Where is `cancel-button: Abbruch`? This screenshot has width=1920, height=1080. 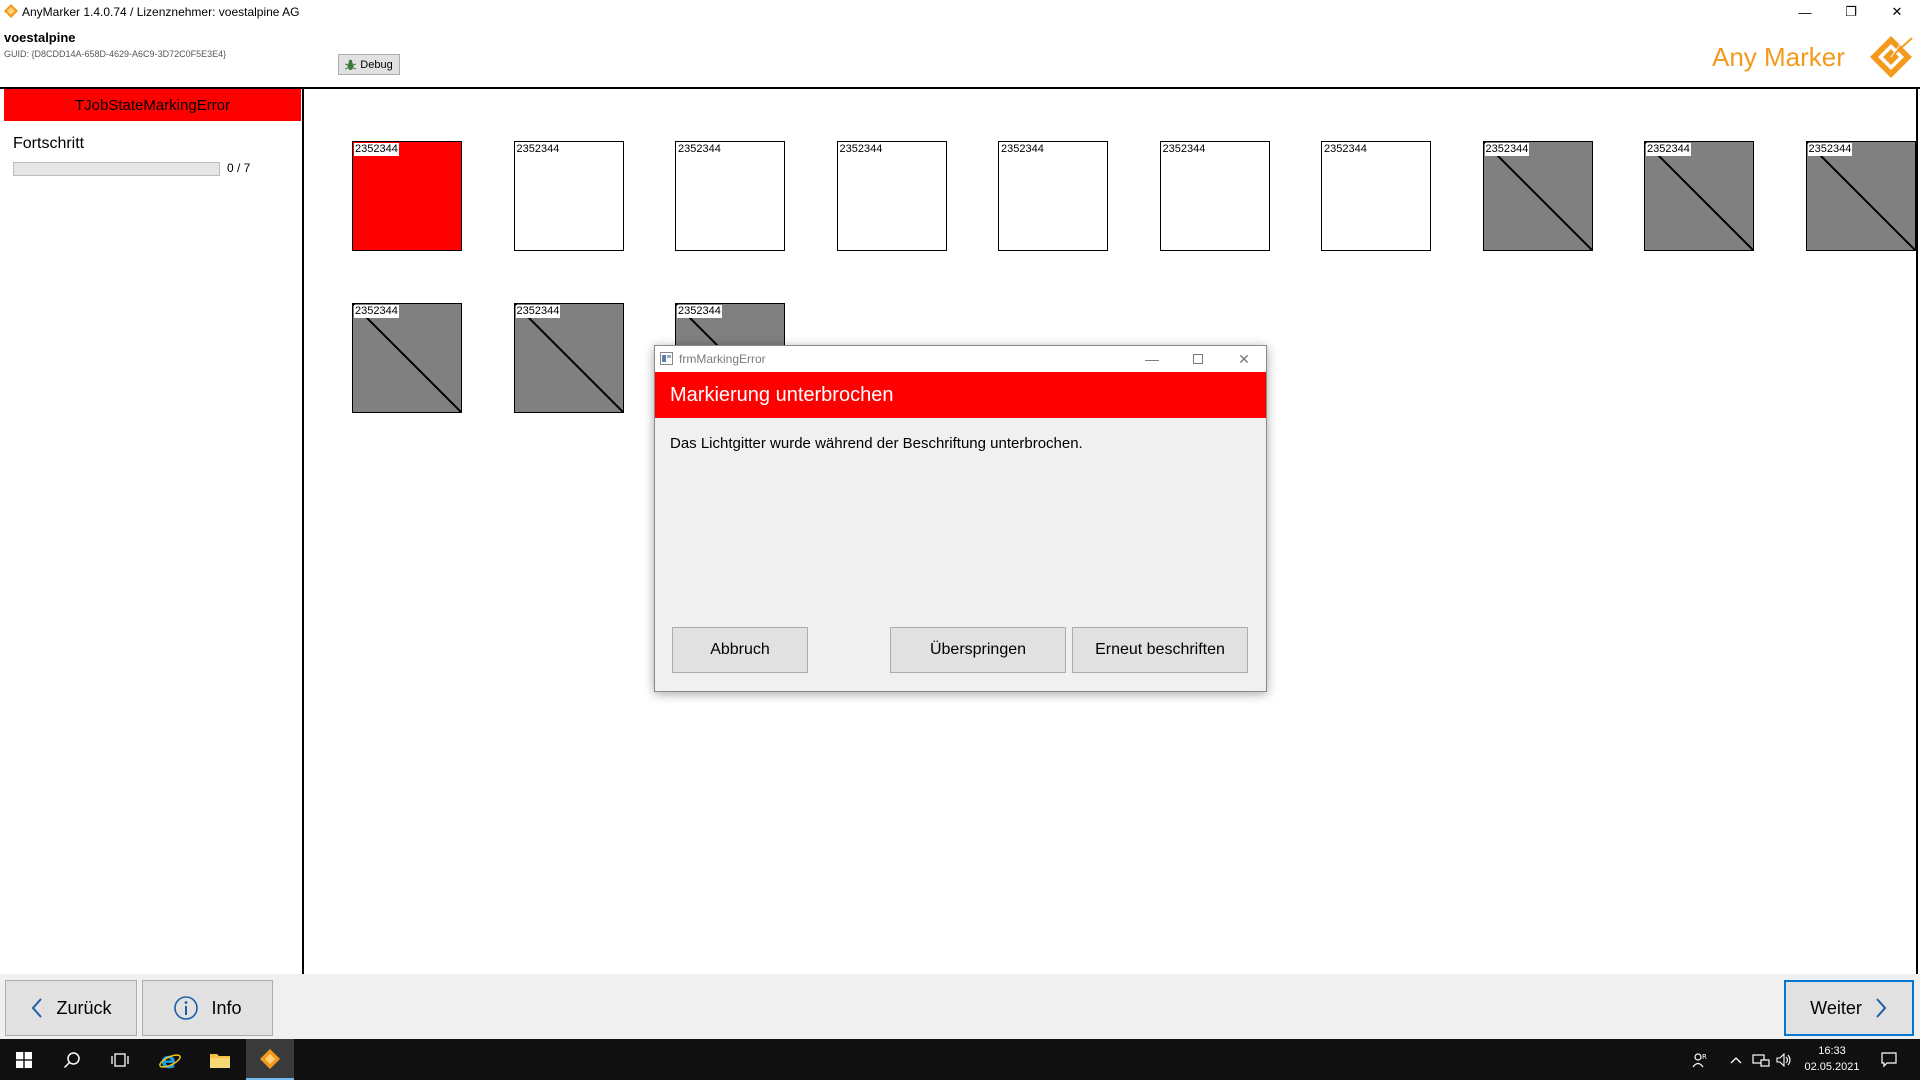
cancel-button: Abbruch is located at coordinates (740, 650).